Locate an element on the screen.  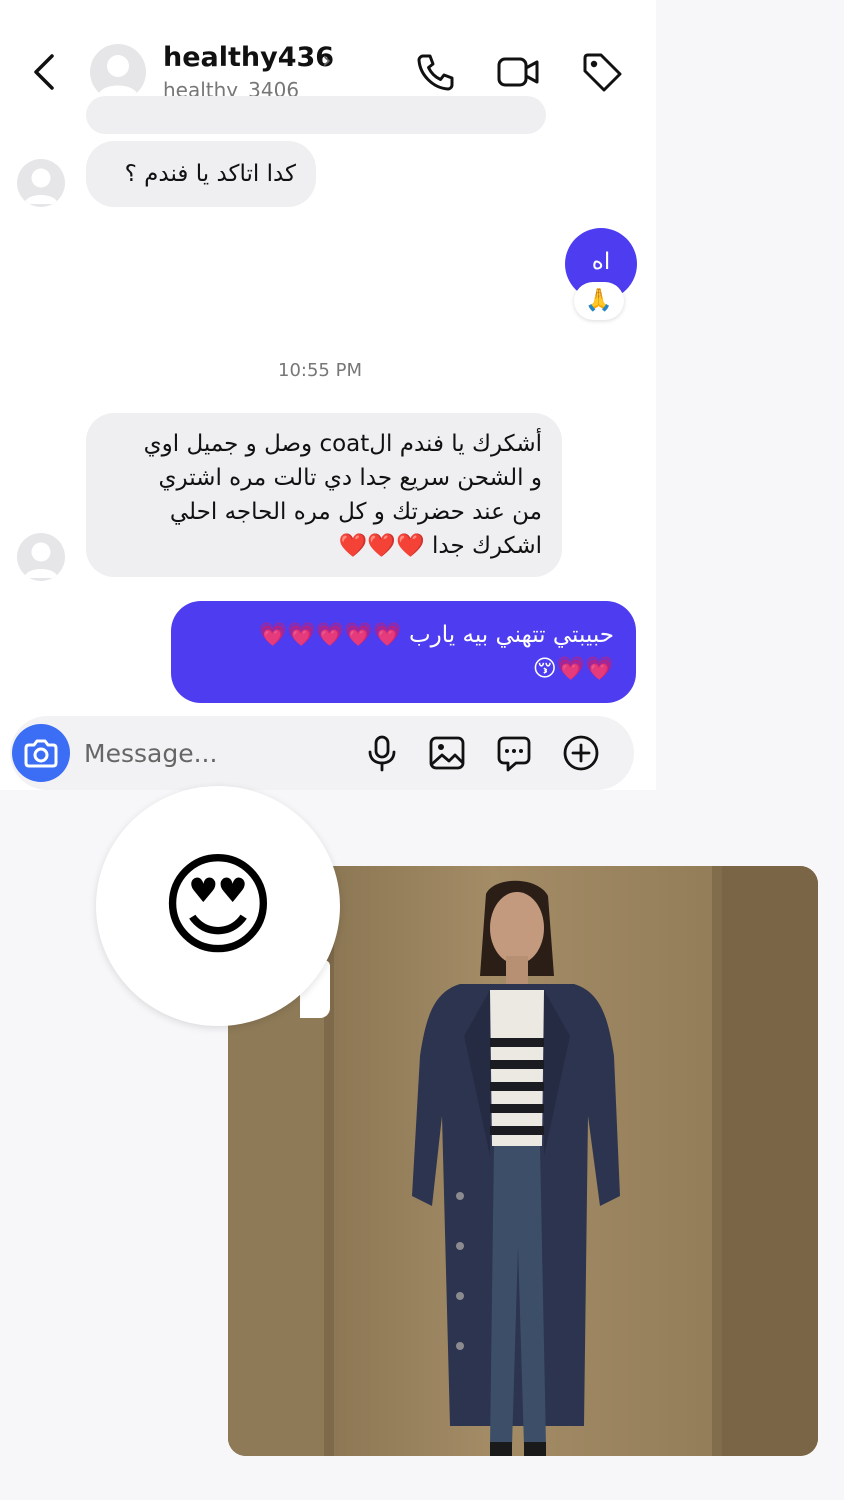
message-bubble-incoming: كدا اتاكد يا فندم ؟ is located at coordinates (201, 174).